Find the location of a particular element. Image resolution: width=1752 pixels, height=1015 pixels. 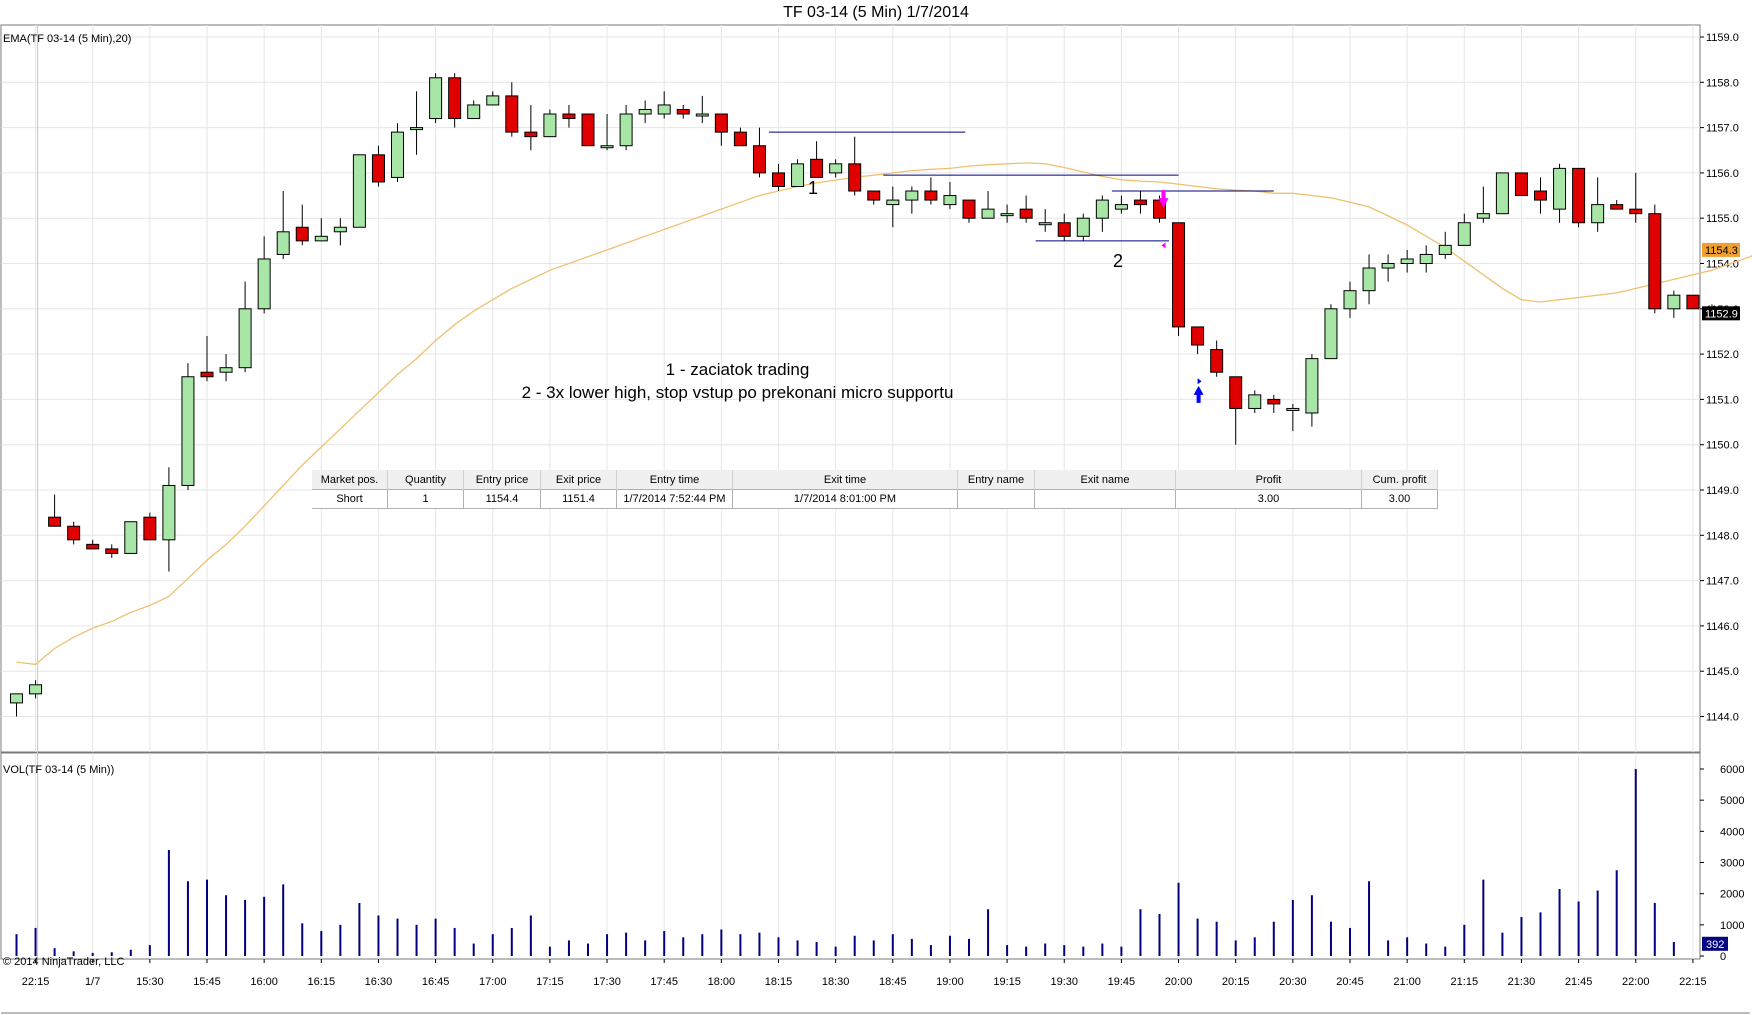

col-exit-time: Exit time is located at coordinates (845, 480).